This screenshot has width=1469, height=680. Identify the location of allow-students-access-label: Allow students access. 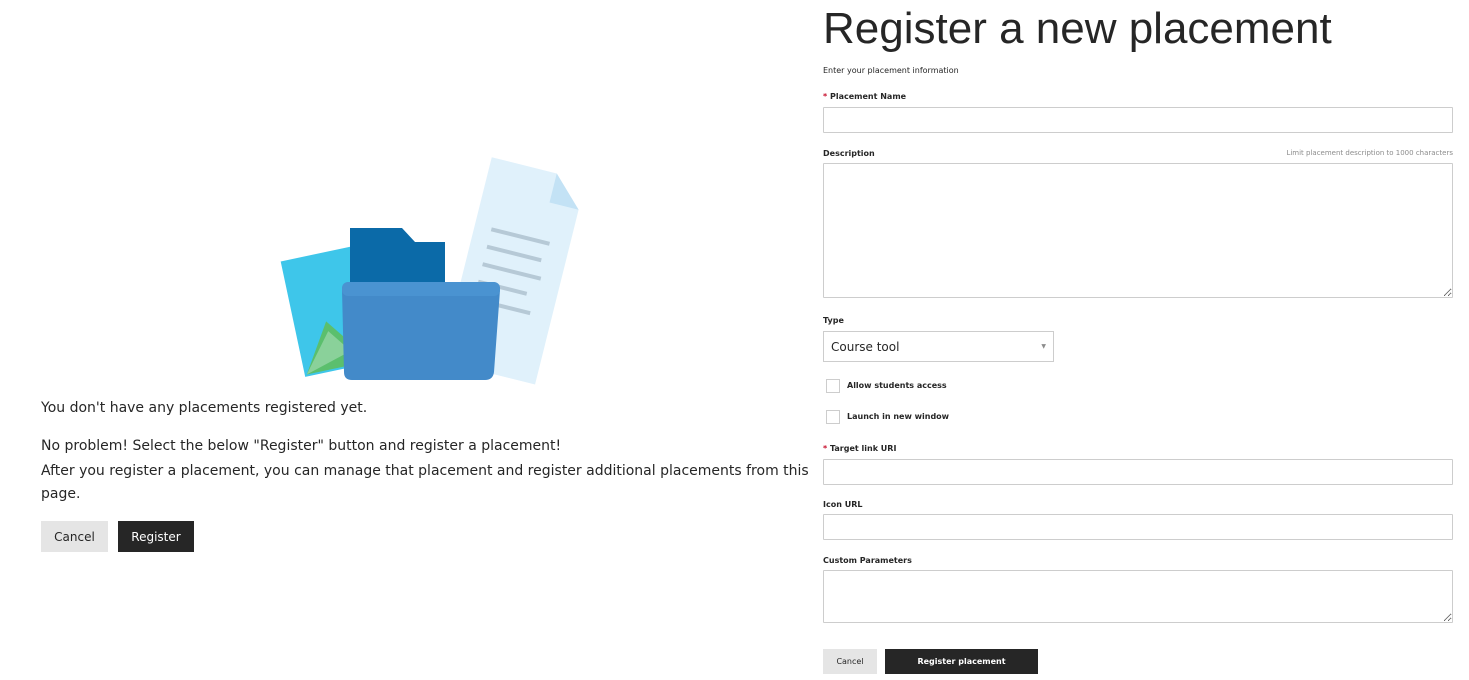
(897, 385).